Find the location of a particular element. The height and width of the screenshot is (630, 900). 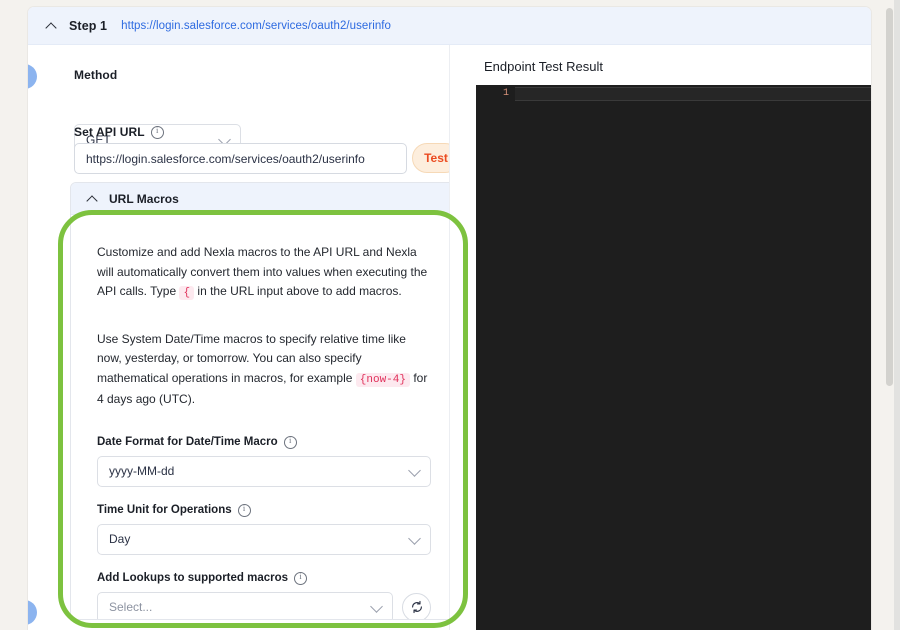

refresh-icon is located at coordinates (416, 607).